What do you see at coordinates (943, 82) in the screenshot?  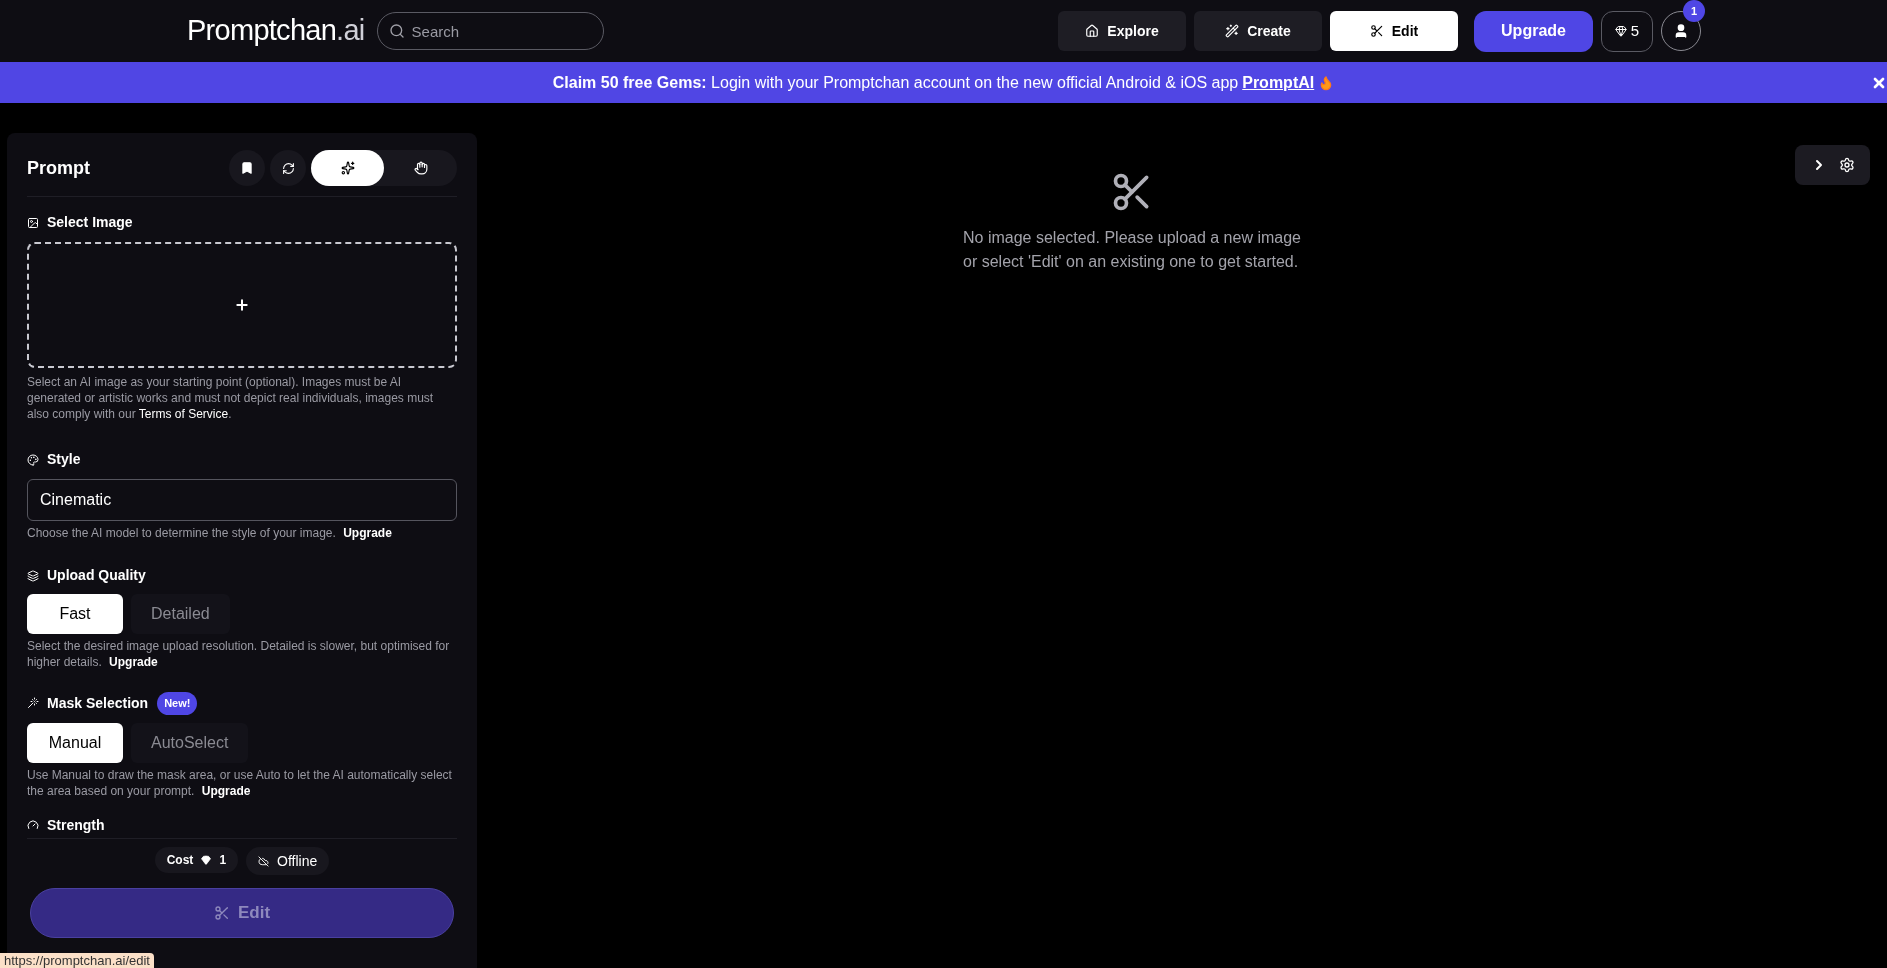 I see `banner-text: Claim 50 free Gems: Login with your Promptchan account on the new official Android & iOS app PromptAI` at bounding box center [943, 82].